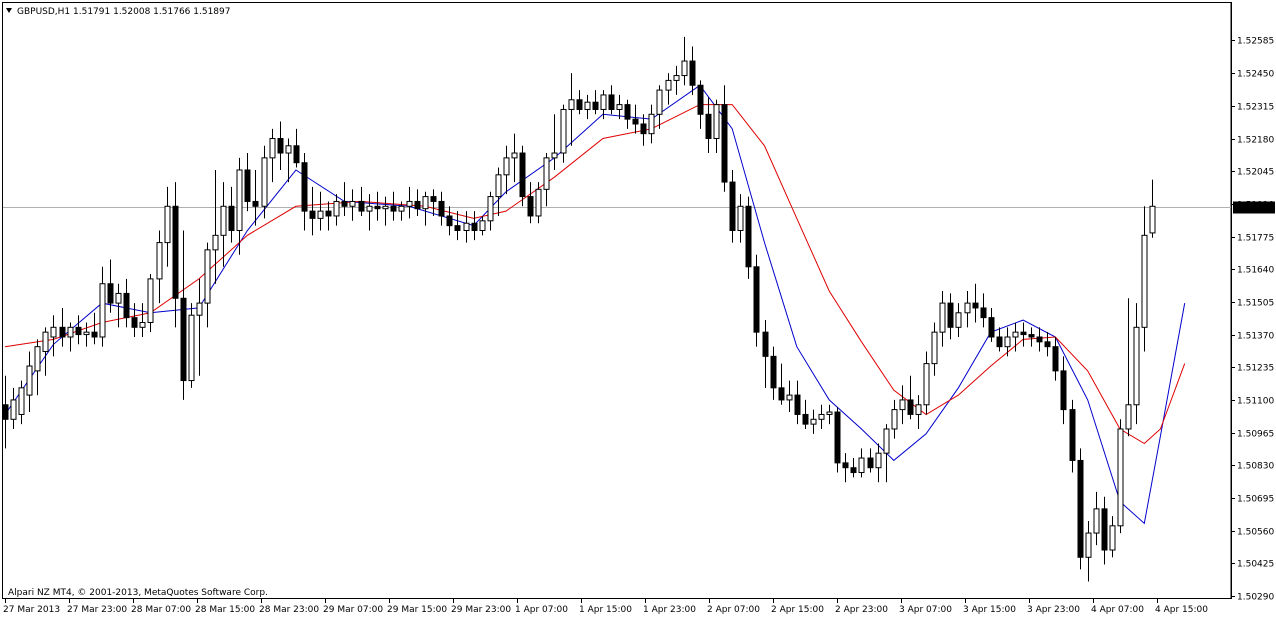 The width and height of the screenshot is (1276, 618). Describe the element at coordinates (481, 610) in the screenshot. I see `time-tick-label: 29 Mar 23:00` at that location.